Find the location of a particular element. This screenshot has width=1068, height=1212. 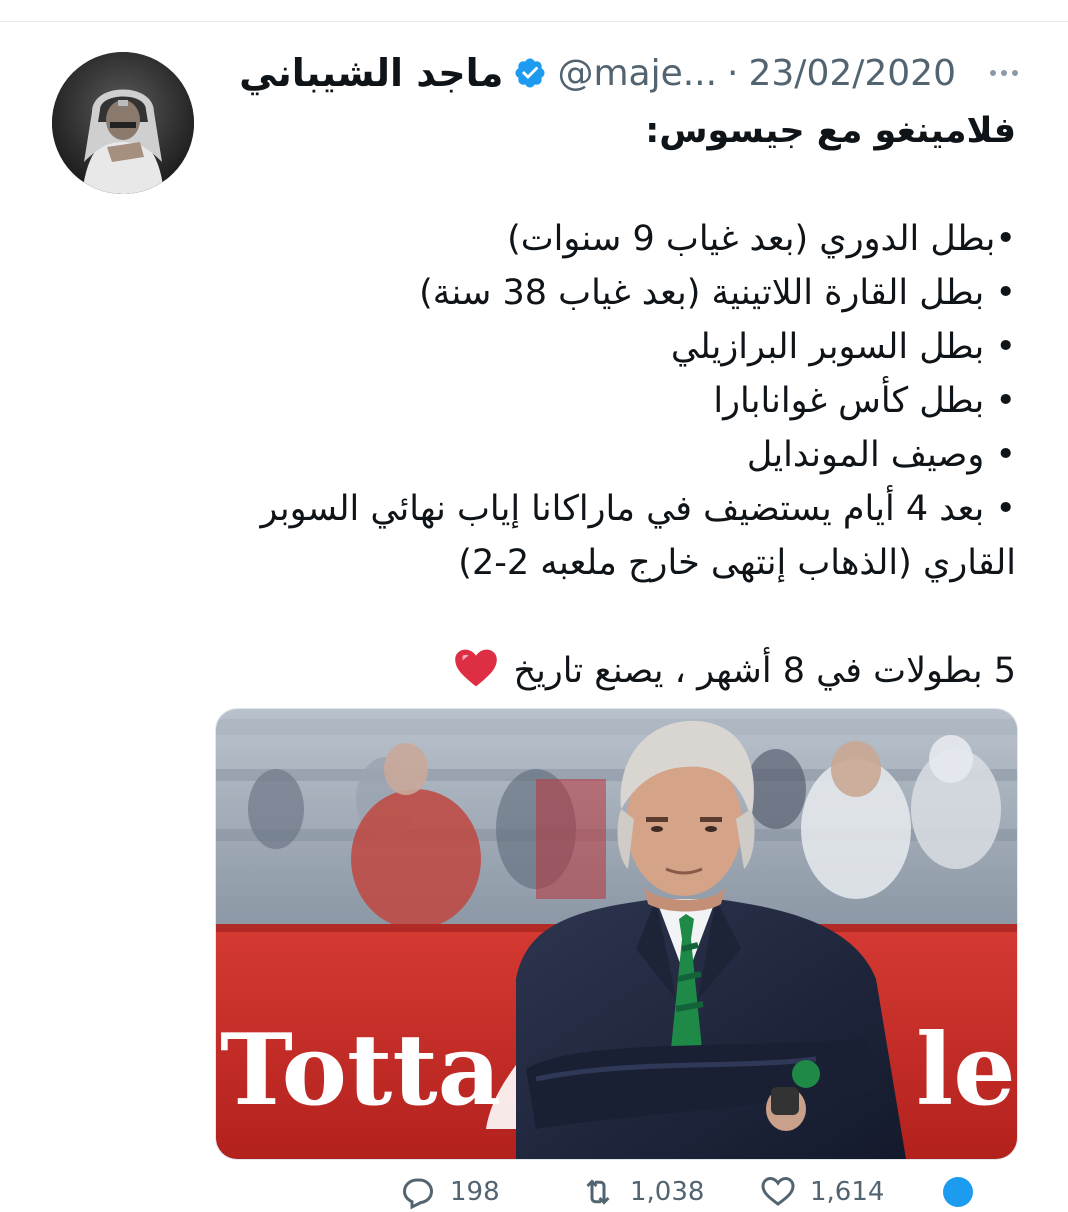

tweet-line: •بطل الدوري (بعد غياب 9 سنوات) is located at coordinates (761, 239).